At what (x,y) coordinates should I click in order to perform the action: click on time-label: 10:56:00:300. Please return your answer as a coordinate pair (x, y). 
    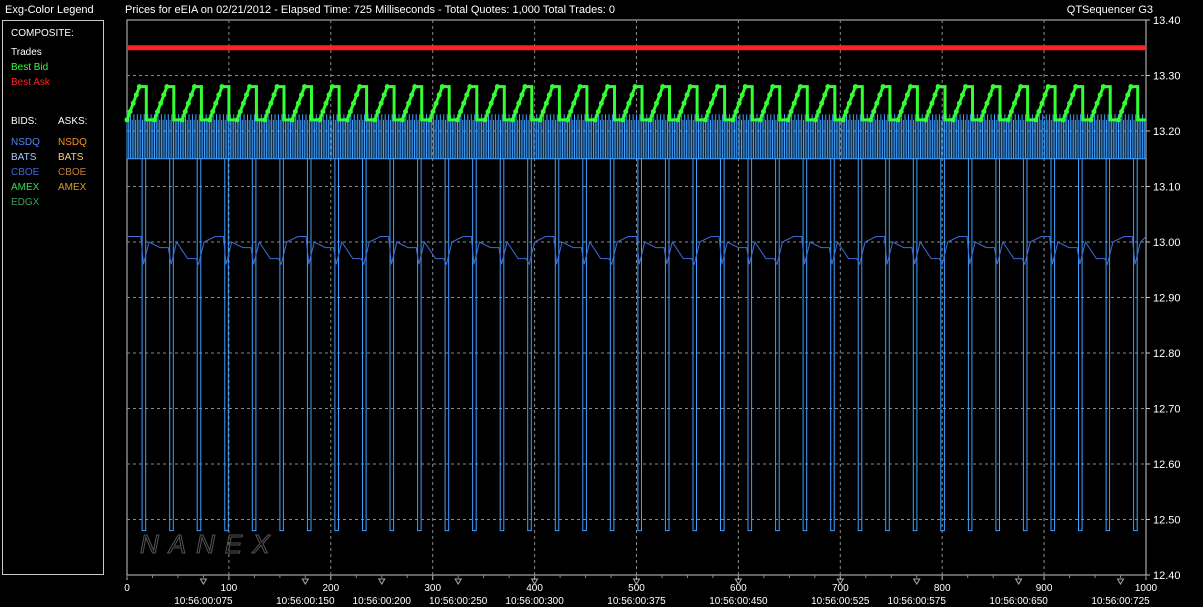
    Looking at the image, I should click on (534, 601).